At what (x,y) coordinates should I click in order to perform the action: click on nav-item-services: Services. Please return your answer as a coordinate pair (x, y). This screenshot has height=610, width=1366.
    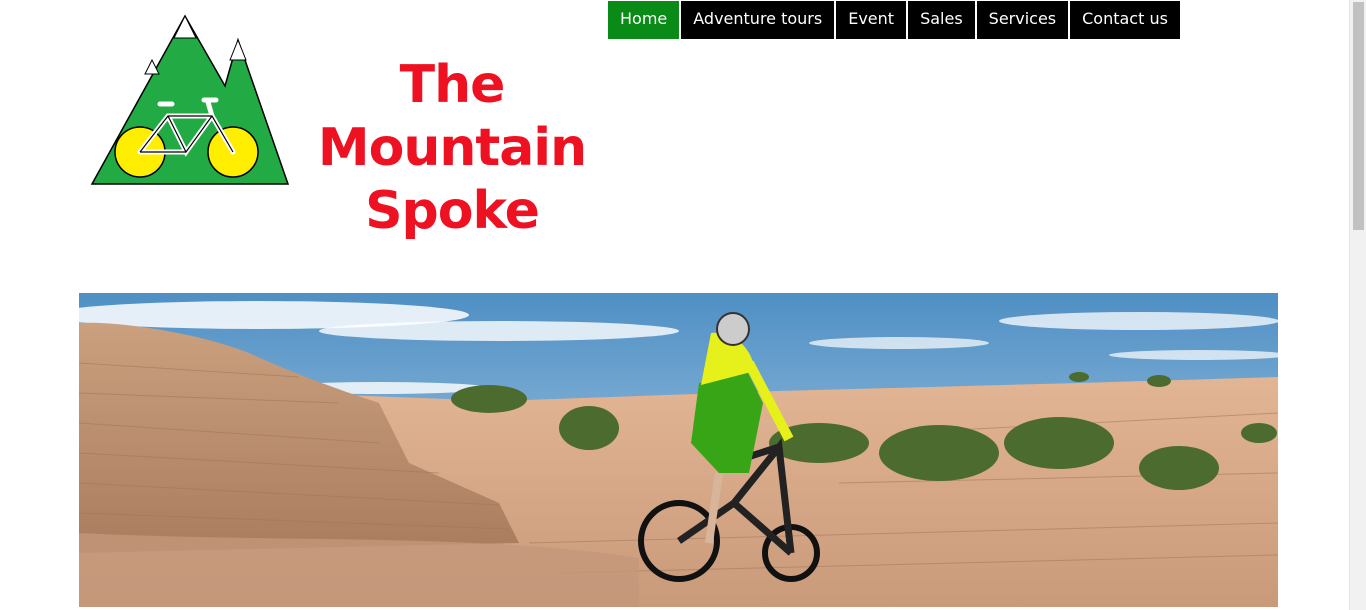
    Looking at the image, I should click on (1022, 20).